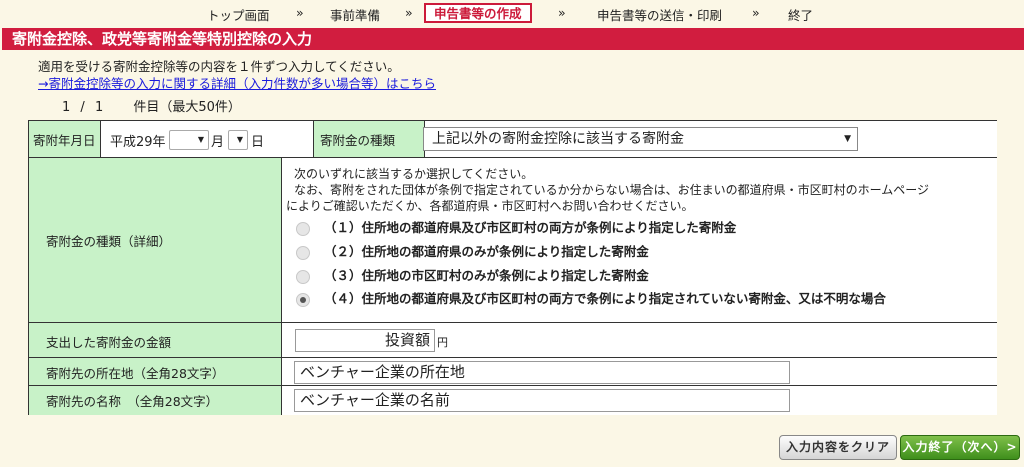  What do you see at coordinates (490, 206) in the screenshot?
I see `instruction-line: によりご確認いただくか、各都道府県・市区町村へお問い合わせください。` at bounding box center [490, 206].